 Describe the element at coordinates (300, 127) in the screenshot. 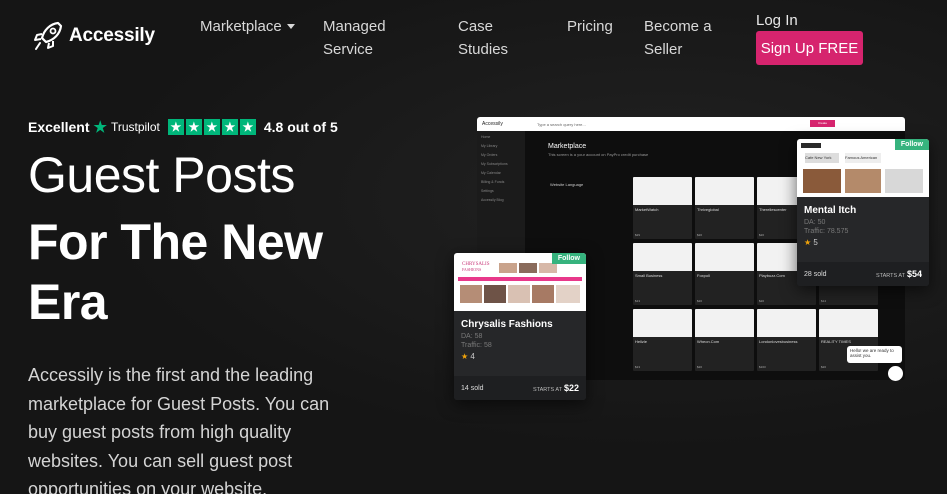

I see `trustpilot-score: 4.8 out of 5` at that location.